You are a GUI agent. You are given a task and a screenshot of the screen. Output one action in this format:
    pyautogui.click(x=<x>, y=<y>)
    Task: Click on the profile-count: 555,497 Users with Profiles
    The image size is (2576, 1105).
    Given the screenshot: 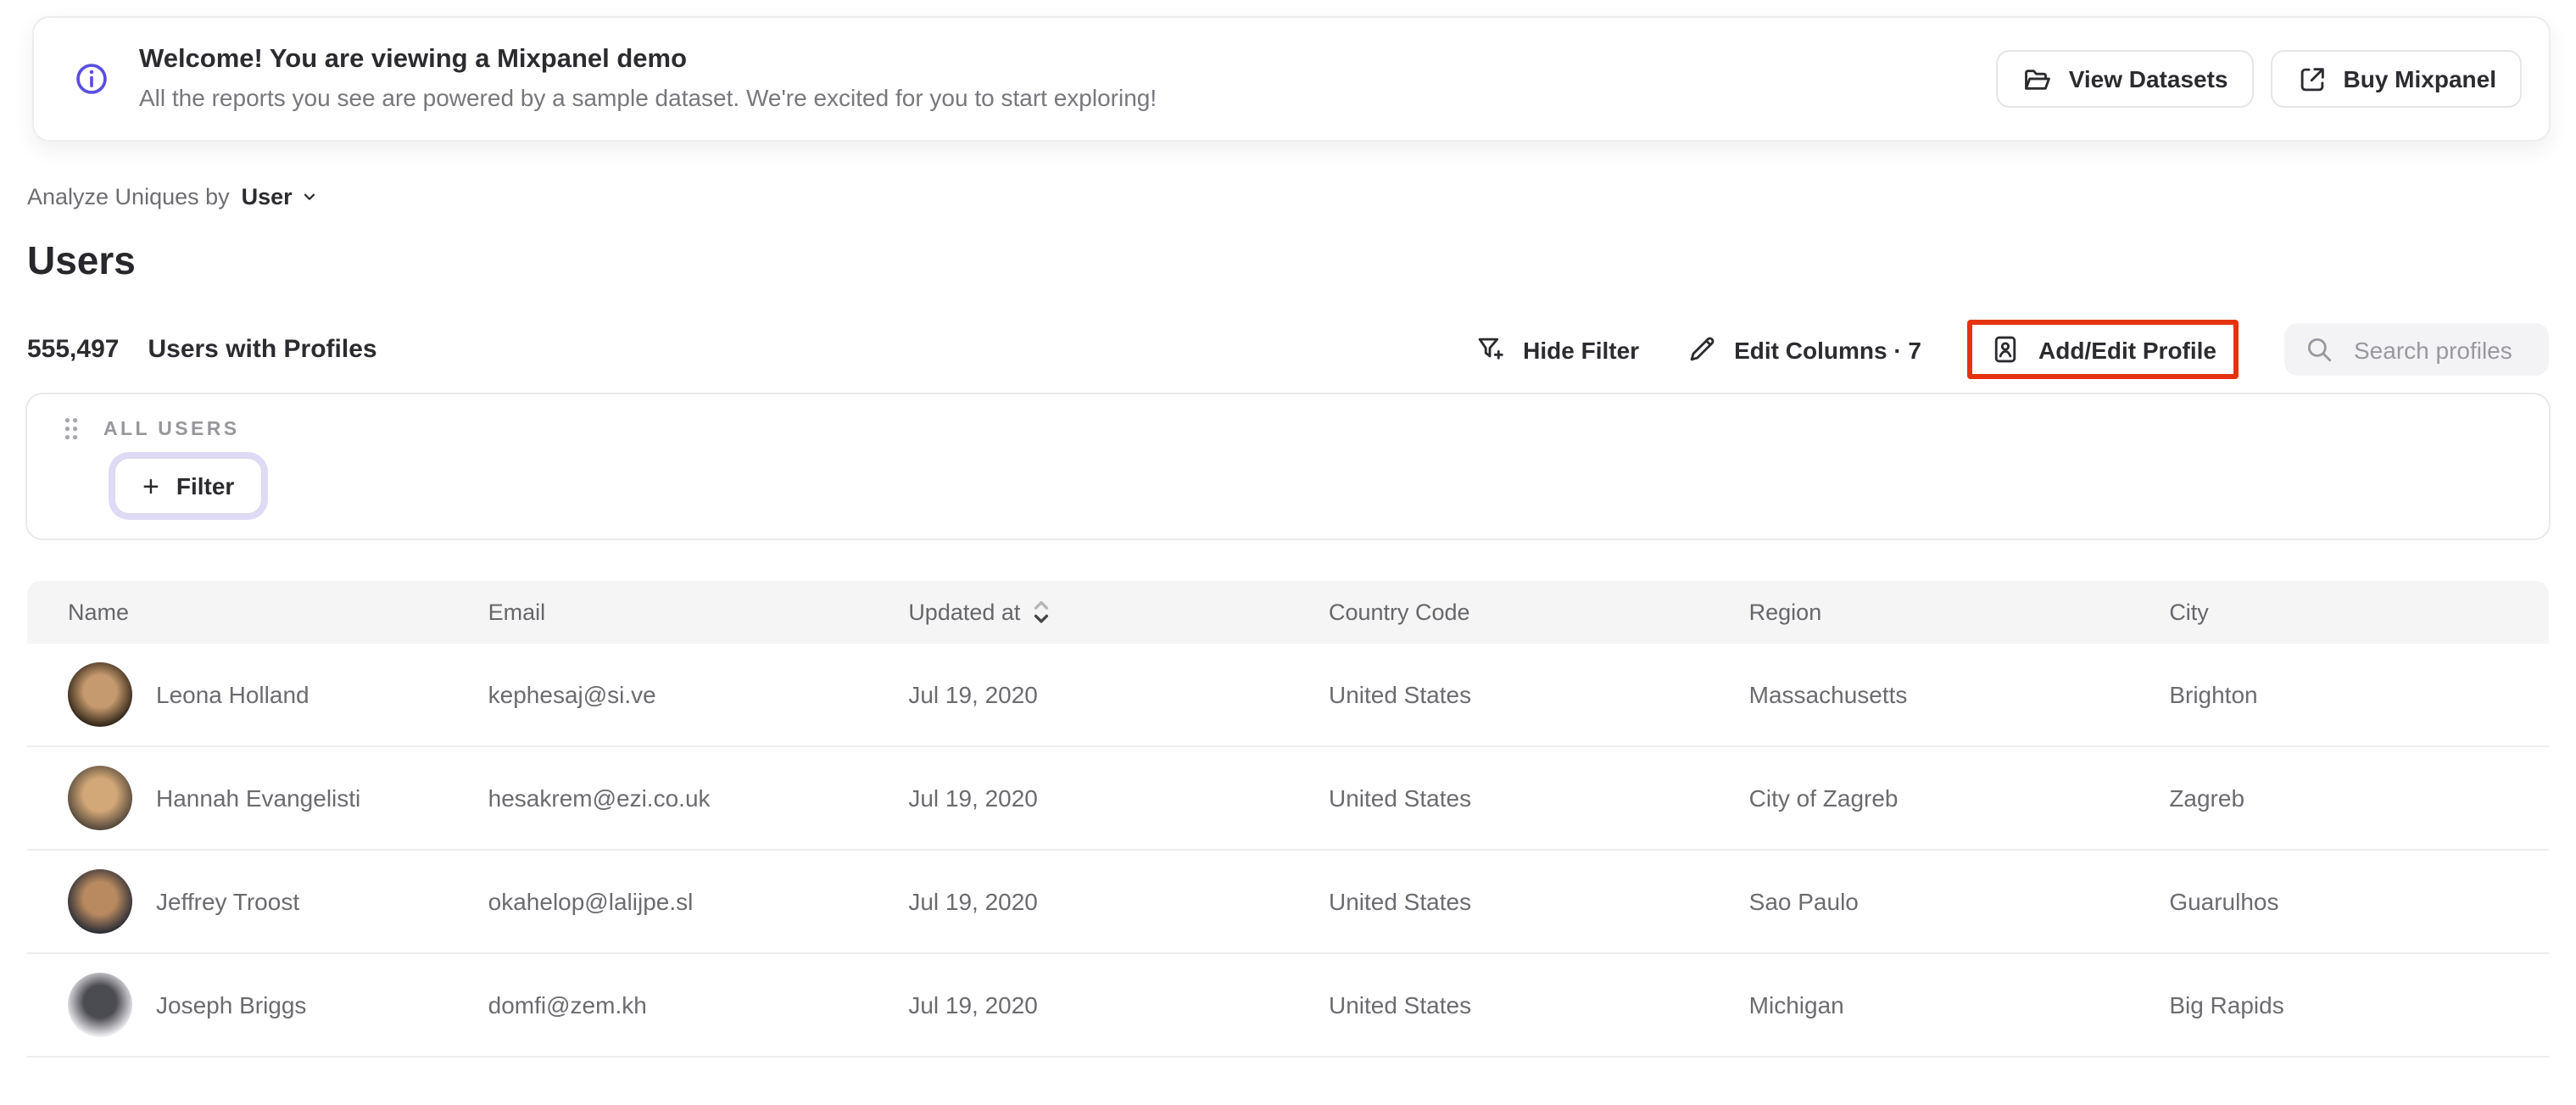 What is the action you would take?
    pyautogui.click(x=202, y=349)
    